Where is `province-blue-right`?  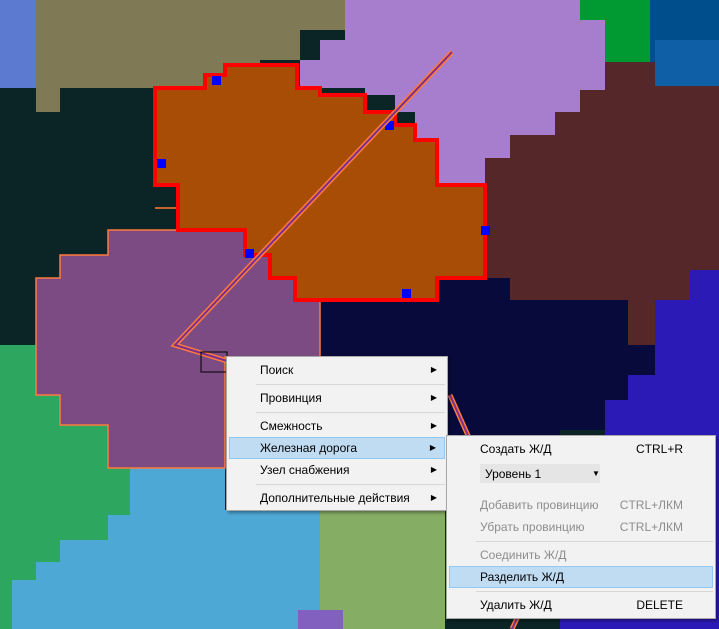
province-blue-right is located at coordinates (687, 63).